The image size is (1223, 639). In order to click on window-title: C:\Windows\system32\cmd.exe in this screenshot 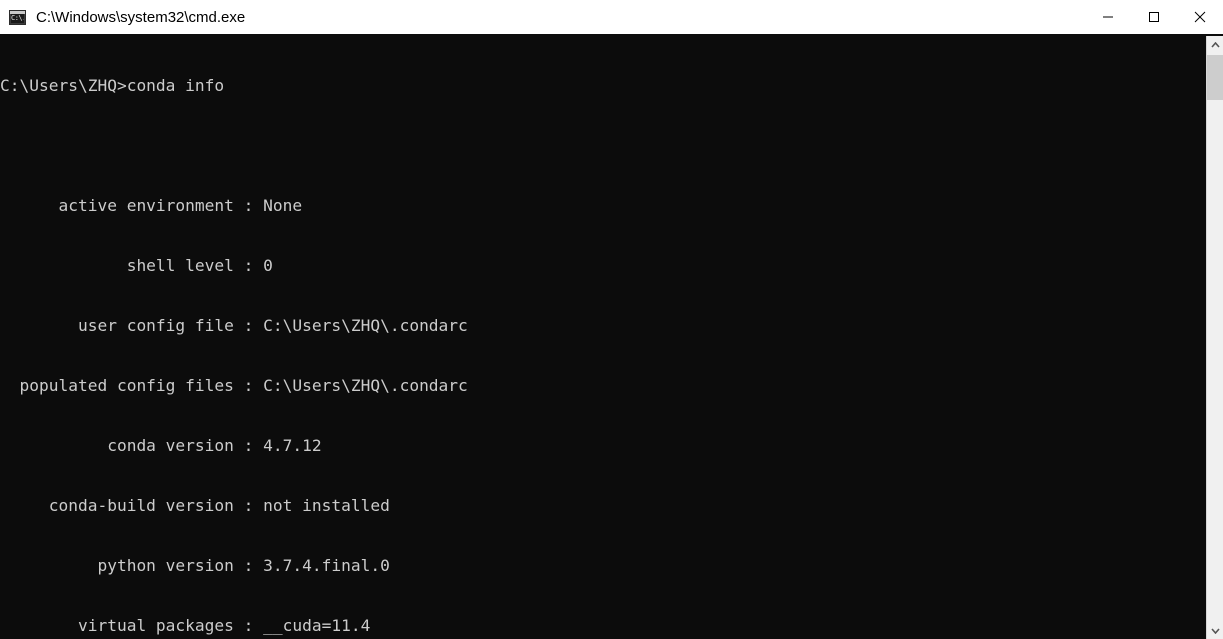, I will do `click(141, 17)`.